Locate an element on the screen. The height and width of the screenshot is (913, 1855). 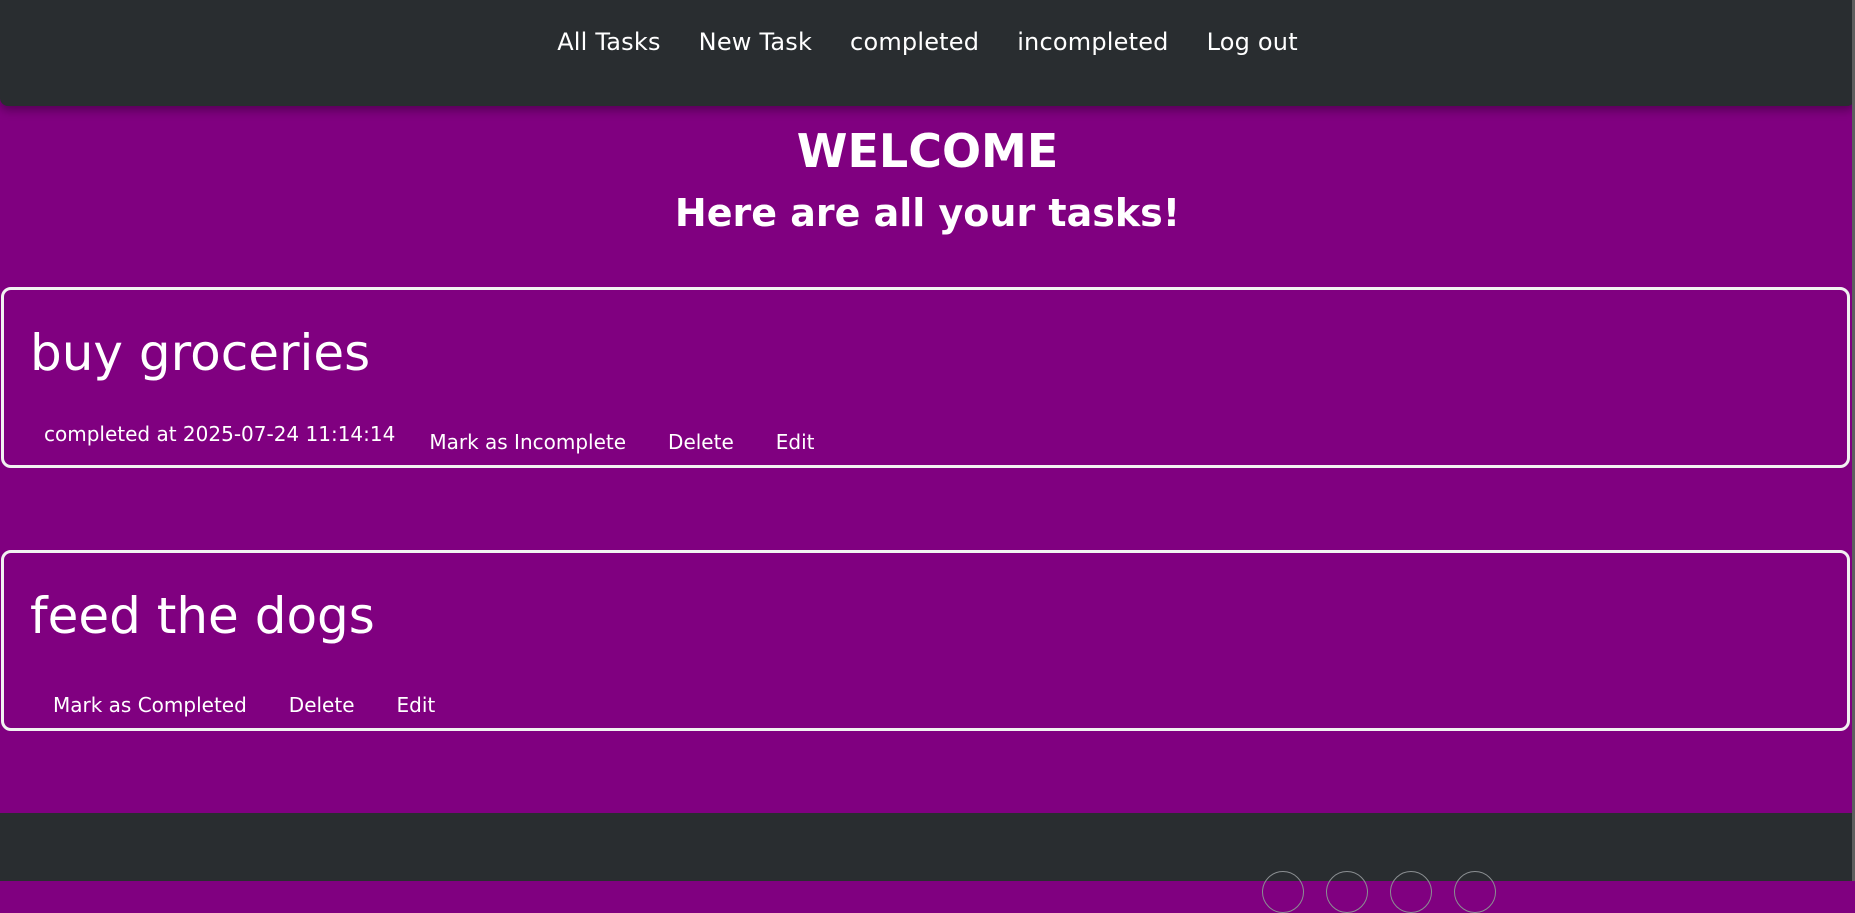
welcome-section: WELCOME Here are all your tasks! is located at coordinates (927, 182).